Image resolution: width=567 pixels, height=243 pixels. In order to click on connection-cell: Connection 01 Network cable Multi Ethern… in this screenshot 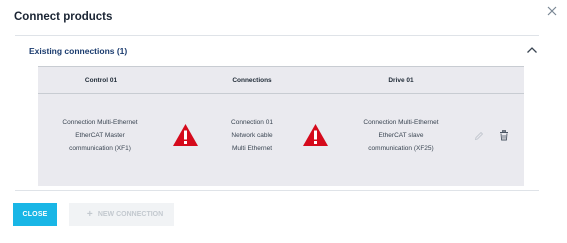, I will do `click(252, 135)`.